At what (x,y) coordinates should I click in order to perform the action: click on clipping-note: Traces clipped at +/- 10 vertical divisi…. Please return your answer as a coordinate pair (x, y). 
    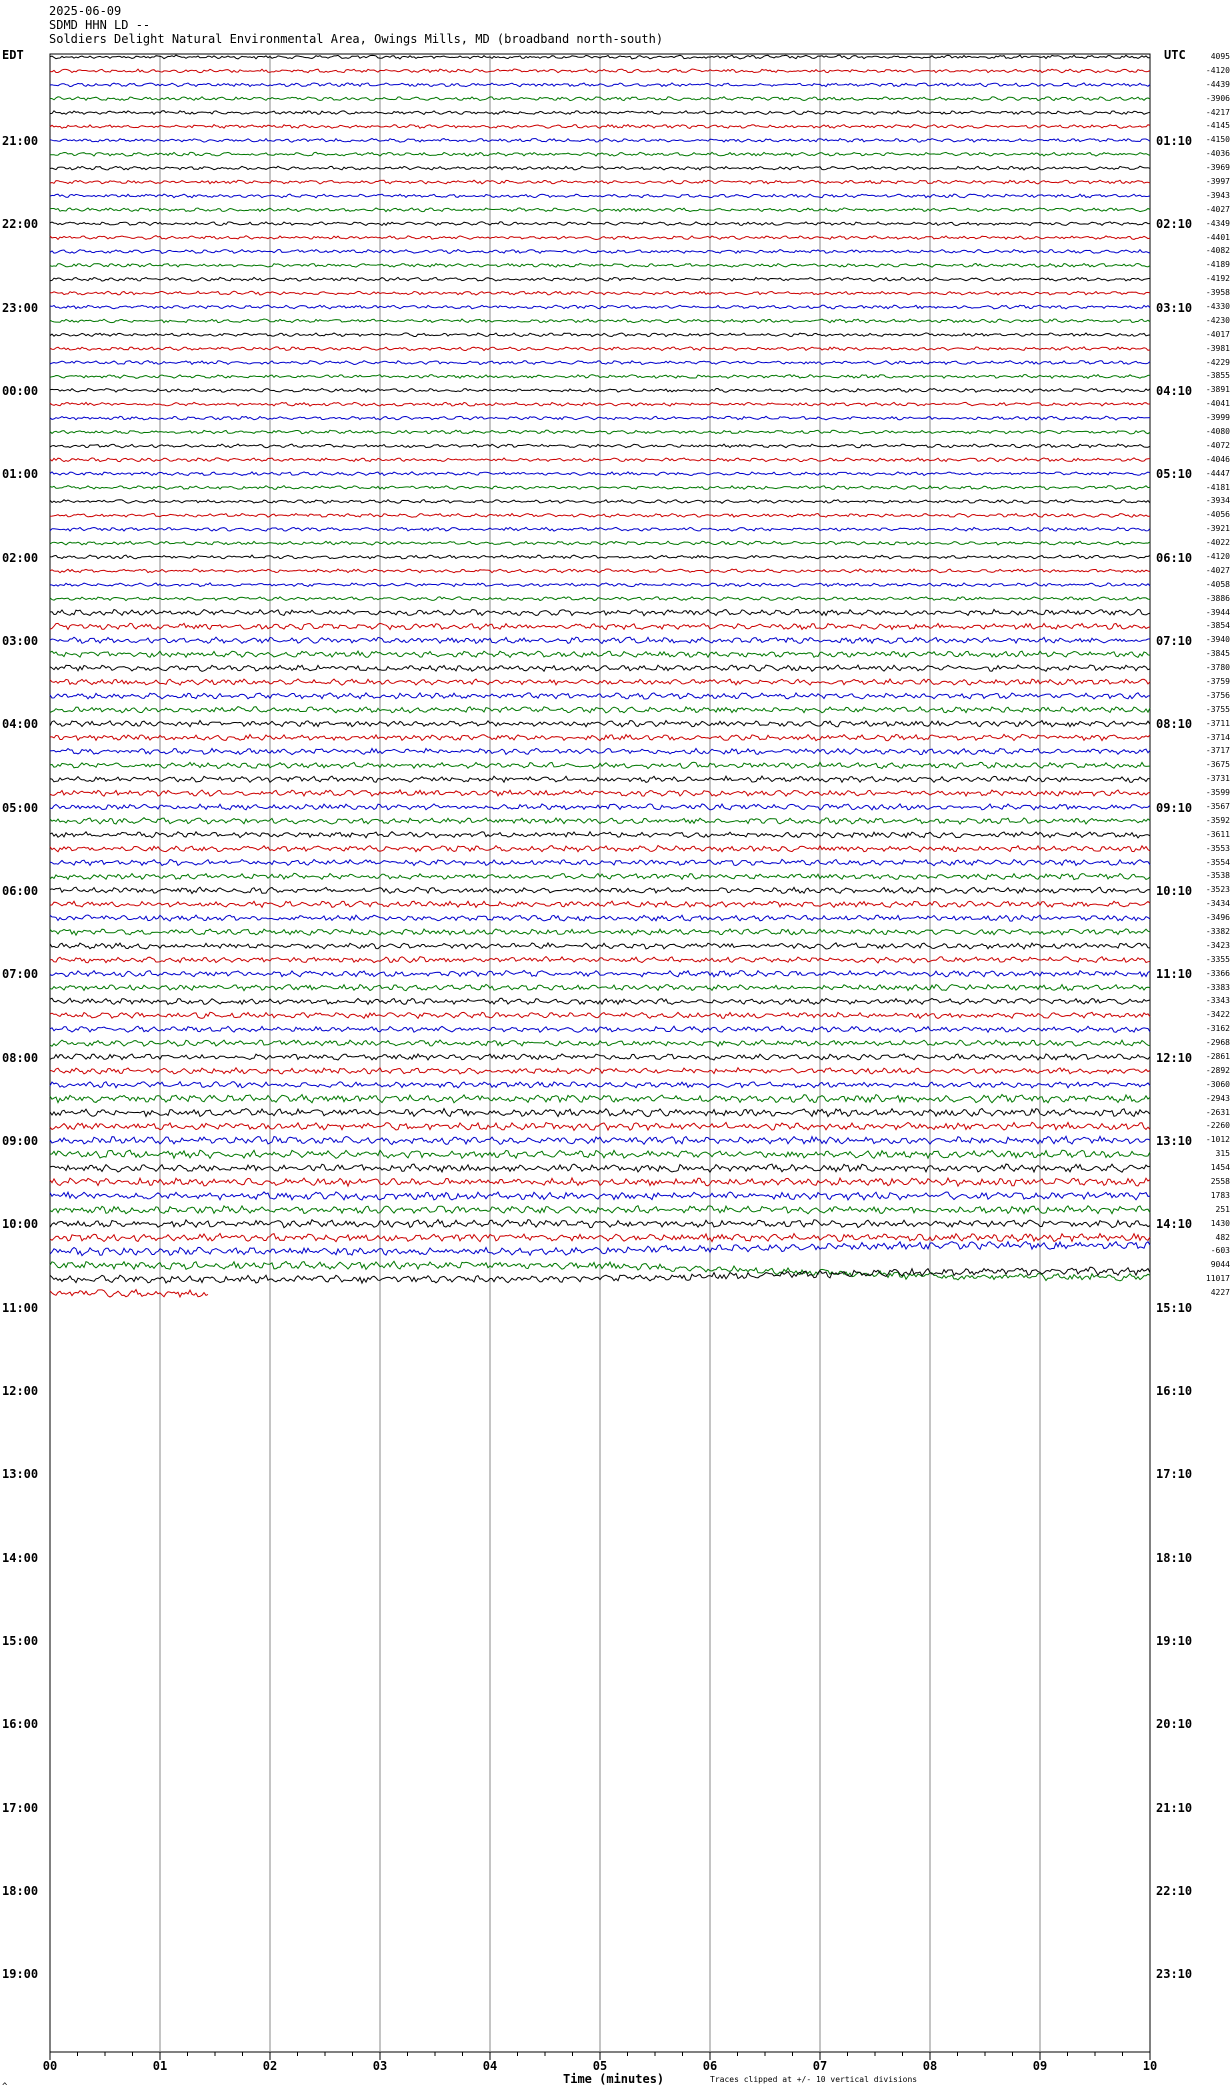
    Looking at the image, I should click on (814, 2079).